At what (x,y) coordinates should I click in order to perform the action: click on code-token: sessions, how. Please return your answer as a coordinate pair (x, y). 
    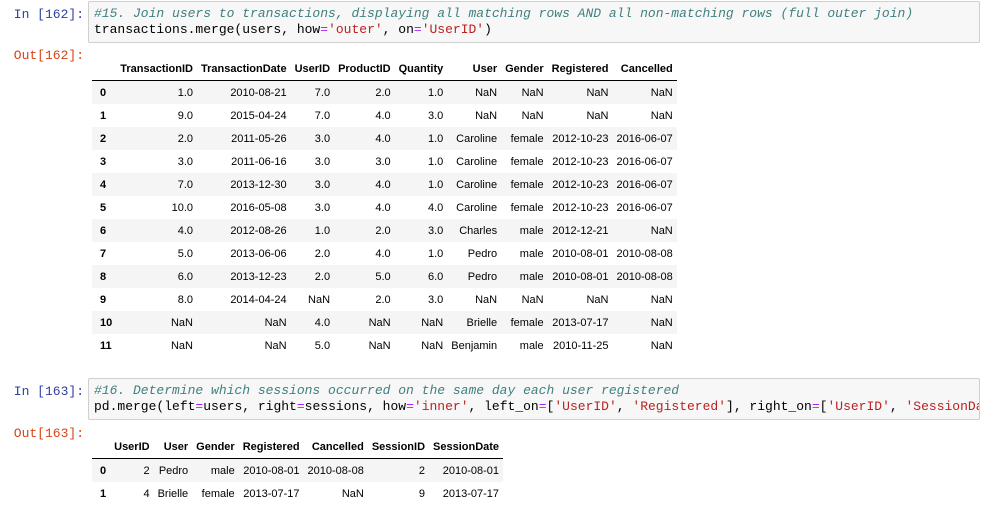
    Looking at the image, I should click on (355, 406).